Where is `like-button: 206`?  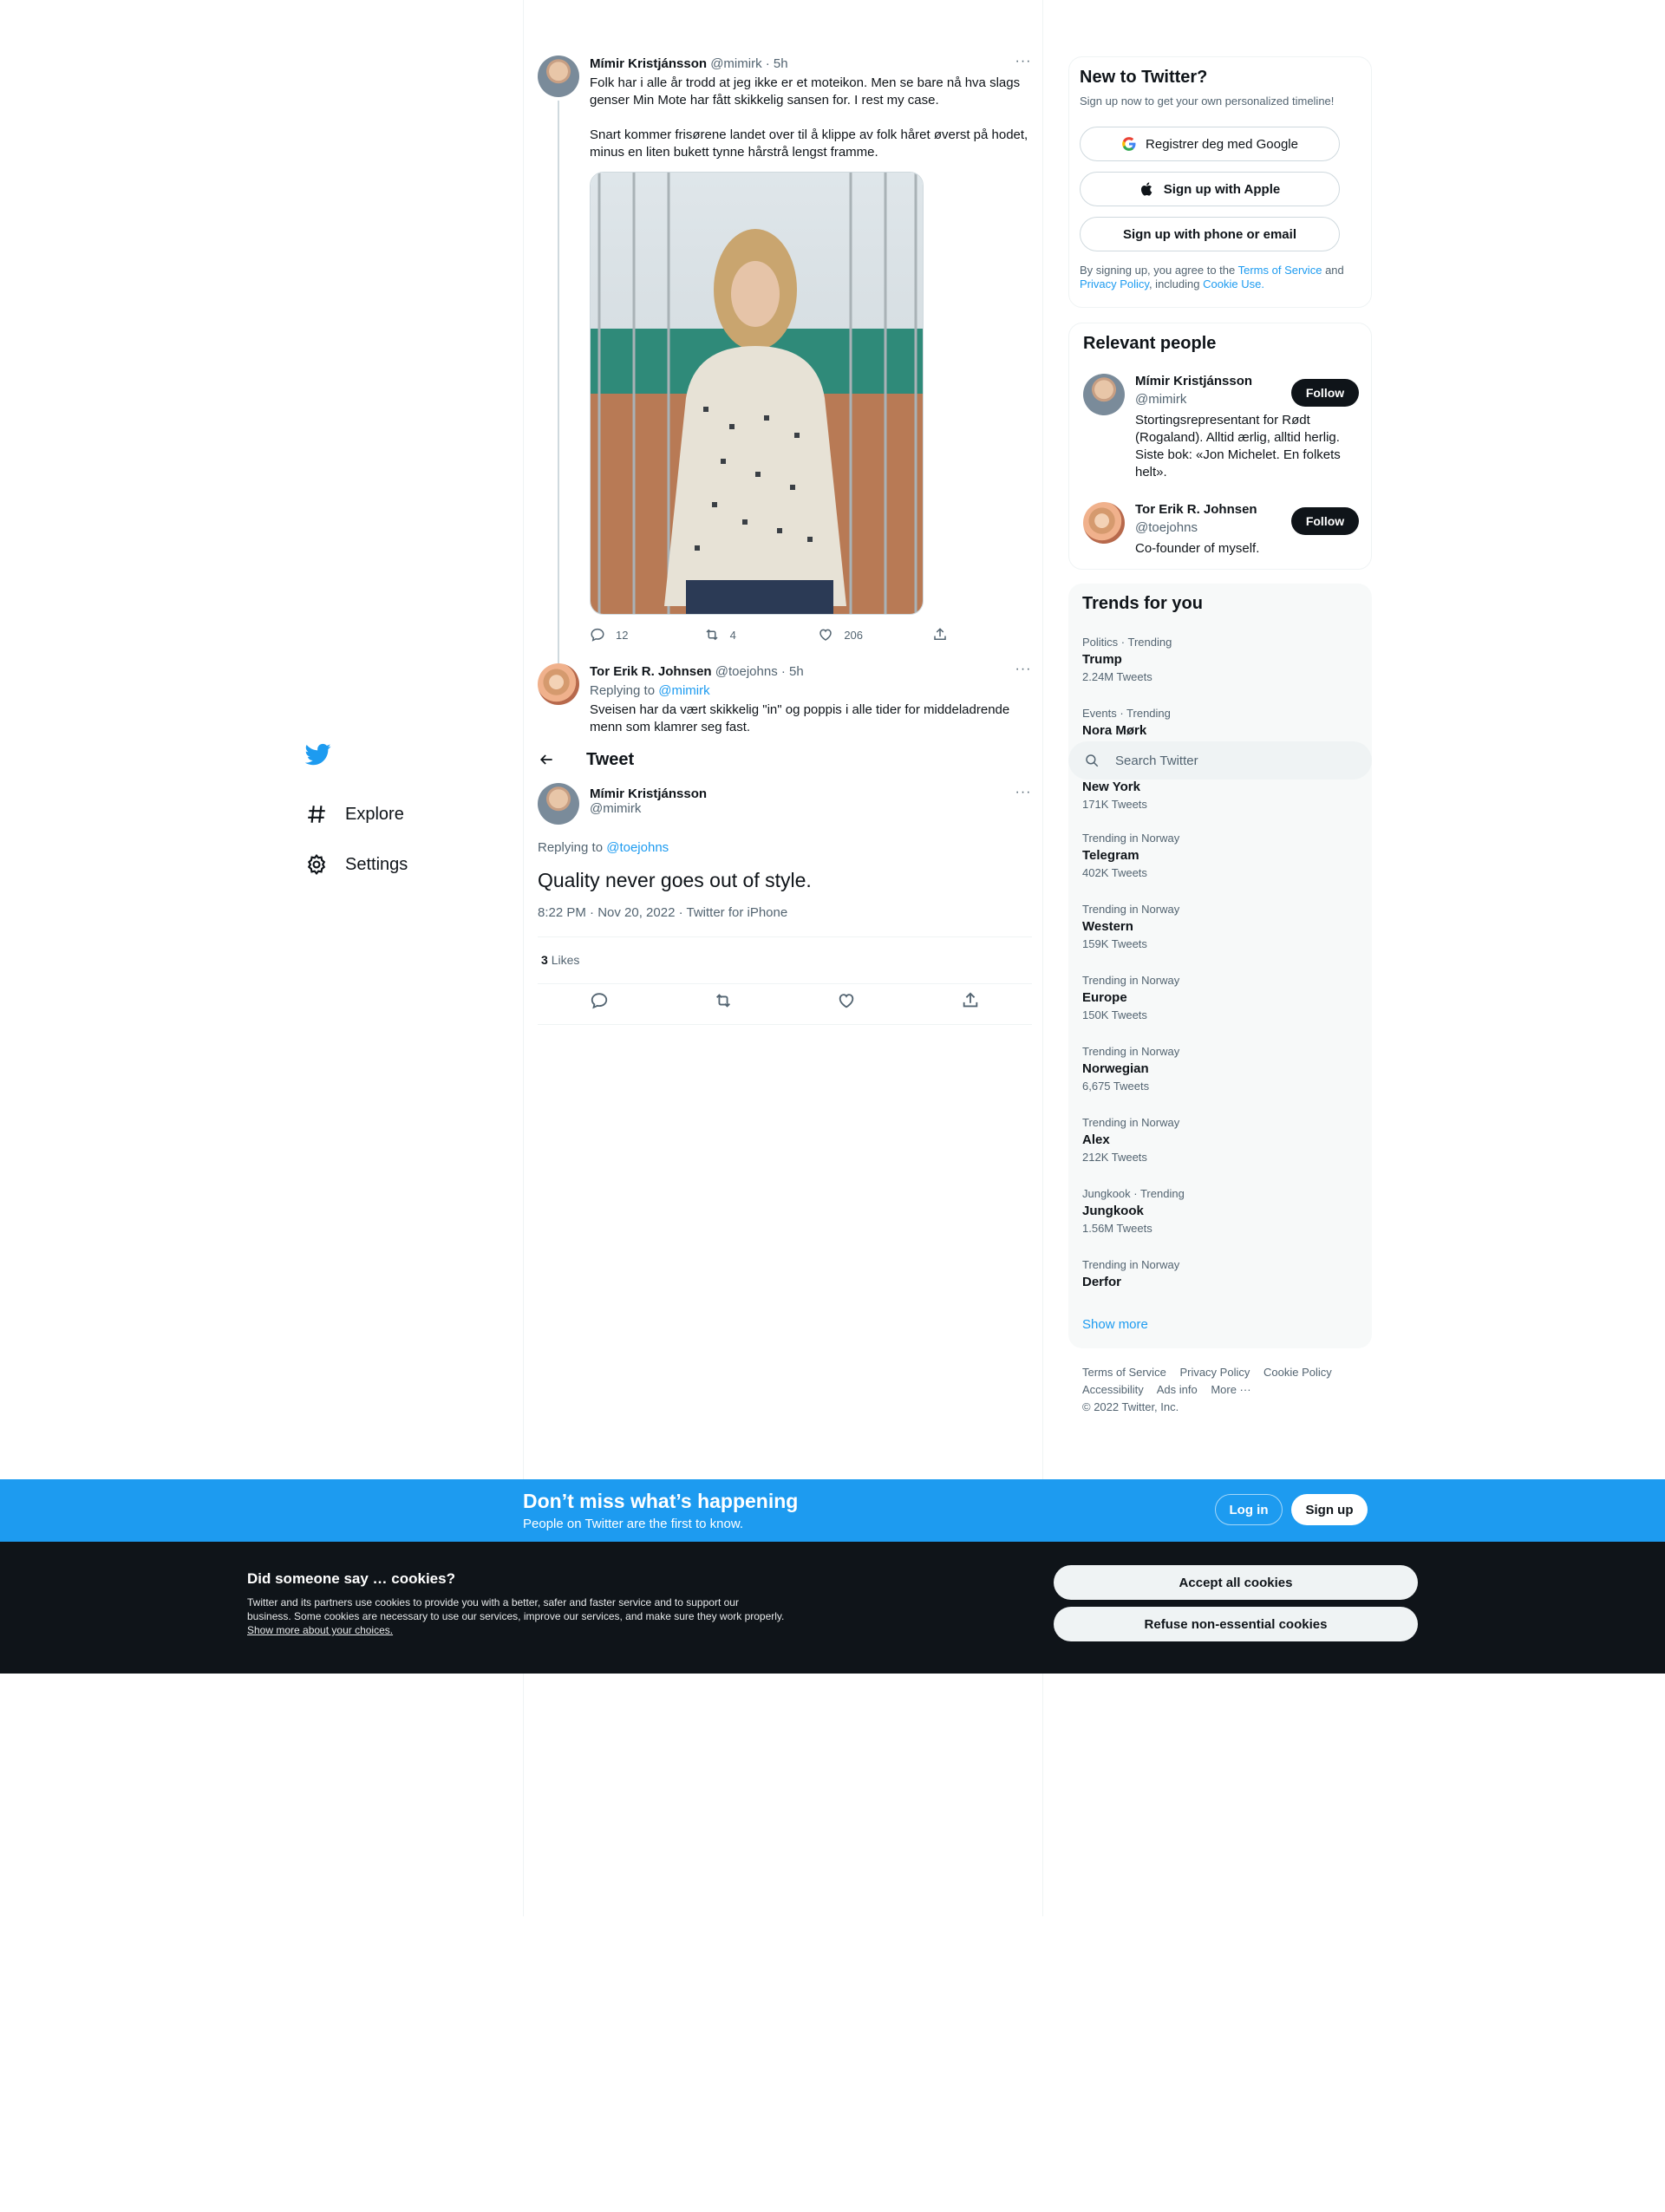
like-button: 206 is located at coordinates (864, 635).